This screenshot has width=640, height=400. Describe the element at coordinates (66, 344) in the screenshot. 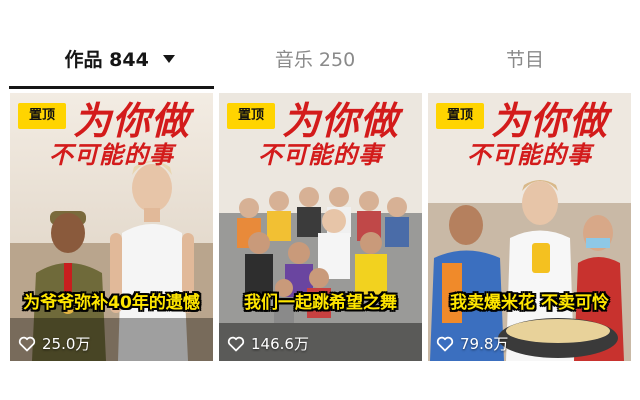

I see `like-count-value: 25.0万` at that location.